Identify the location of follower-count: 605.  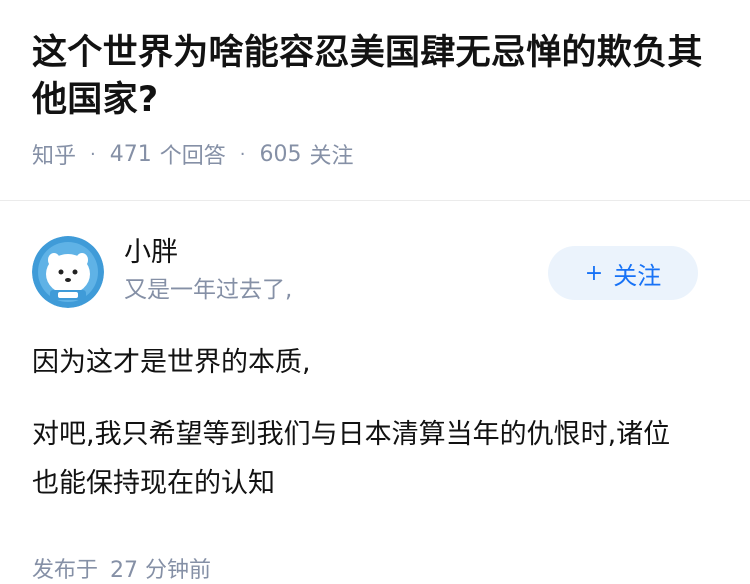
(280, 154).